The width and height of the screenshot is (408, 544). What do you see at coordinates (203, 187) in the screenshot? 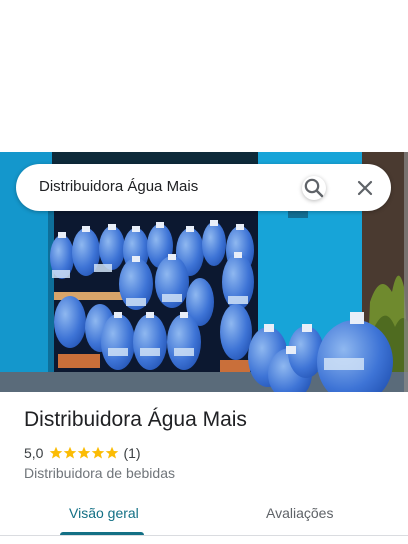
I see `search-bar: Distribuidora Água Mais` at bounding box center [203, 187].